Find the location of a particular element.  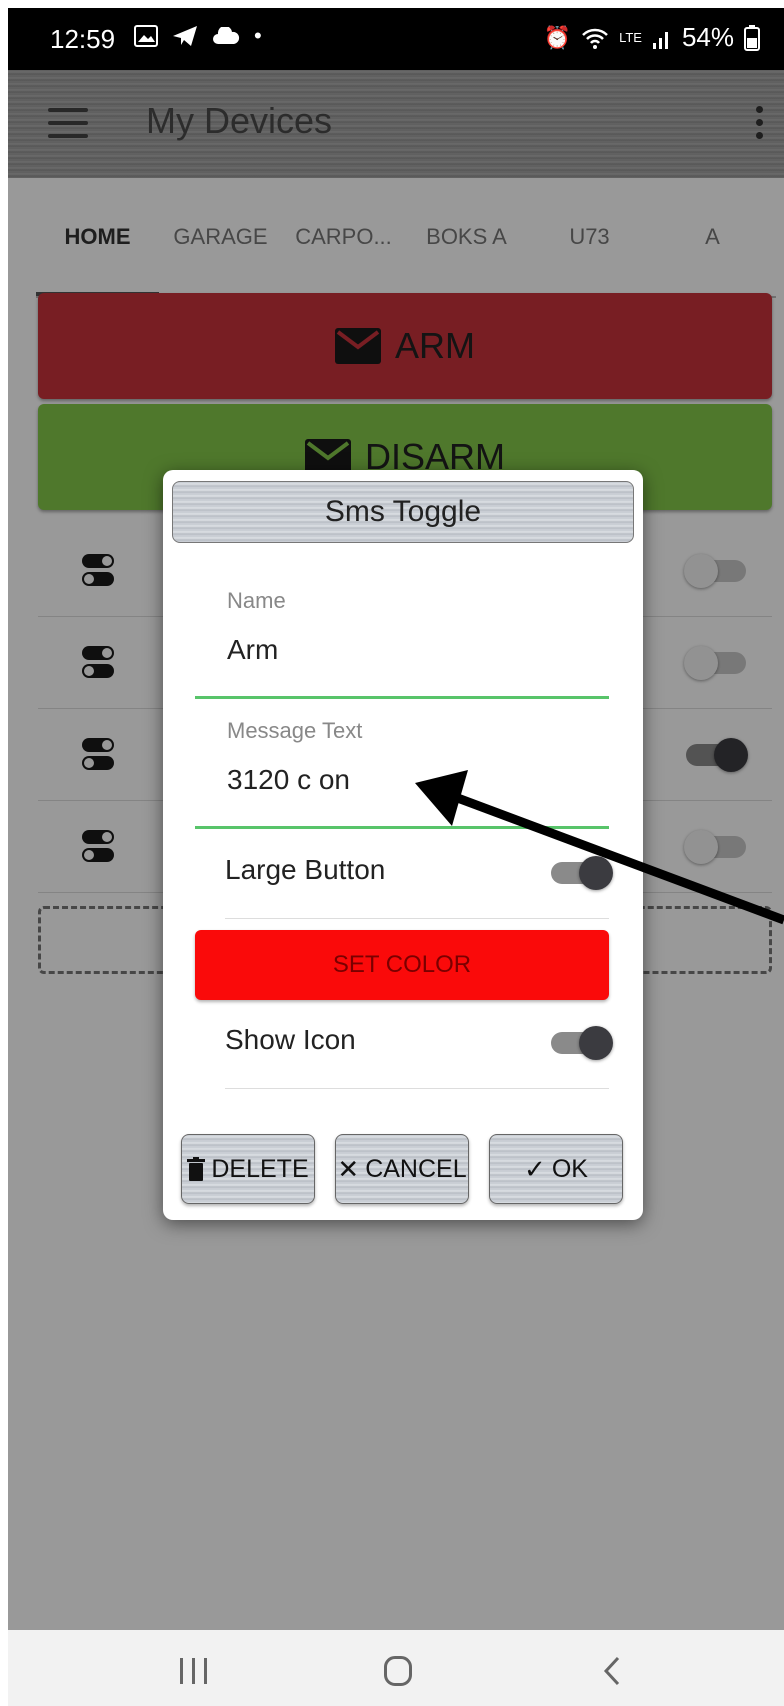

dialog-title: Sms Toggle is located at coordinates (403, 512).